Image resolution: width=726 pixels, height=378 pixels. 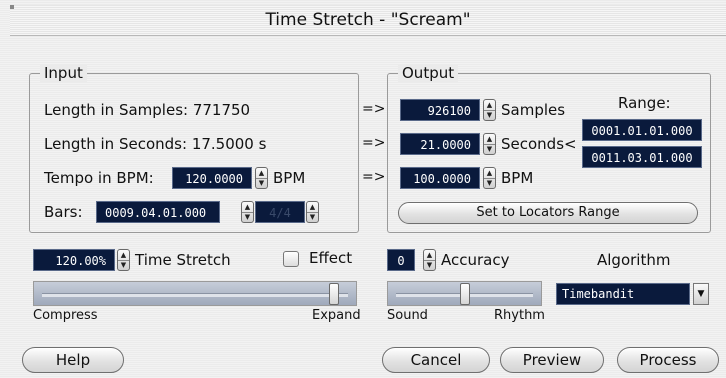 I want to click on cancel-button: Cancel, so click(x=436, y=360).